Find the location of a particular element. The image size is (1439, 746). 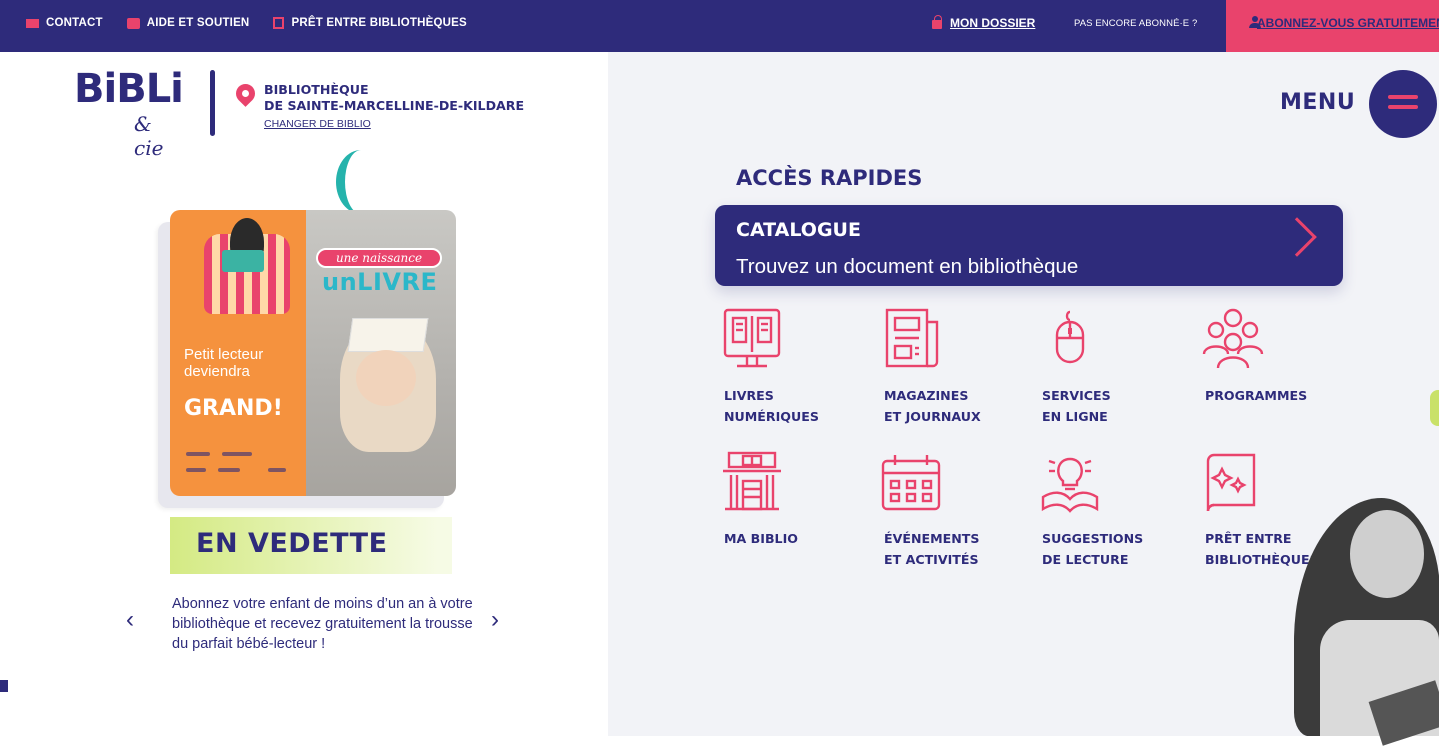

featured-grand-text: GRAND! is located at coordinates (233, 408).